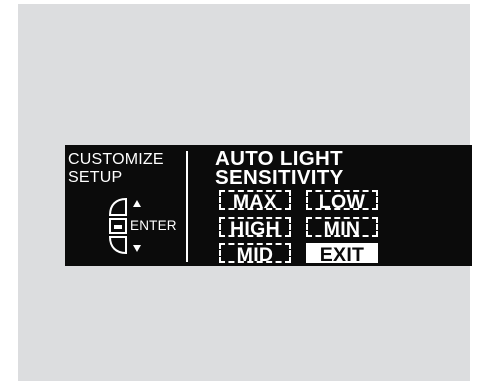  I want to click on setup-label: SETUP, so click(95, 177).